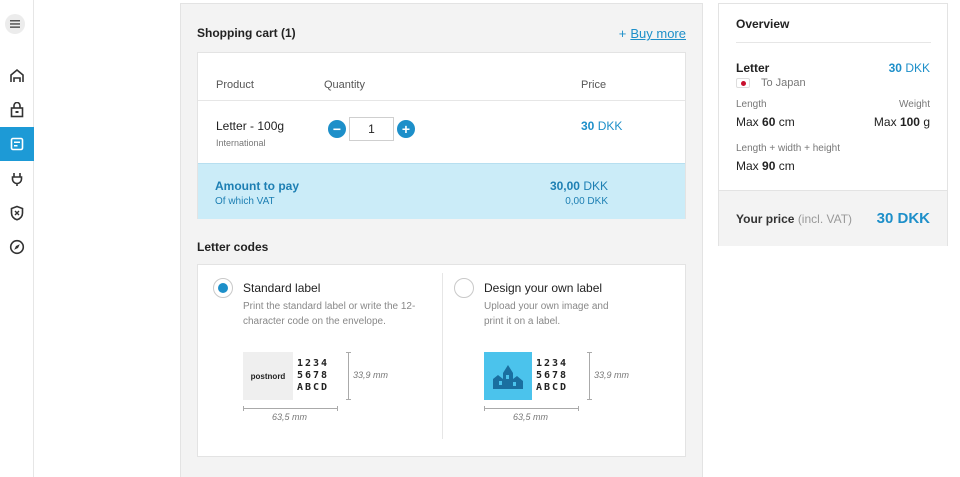  Describe the element at coordinates (747, 166) in the screenshot. I see `lwh-prefix: Max` at that location.